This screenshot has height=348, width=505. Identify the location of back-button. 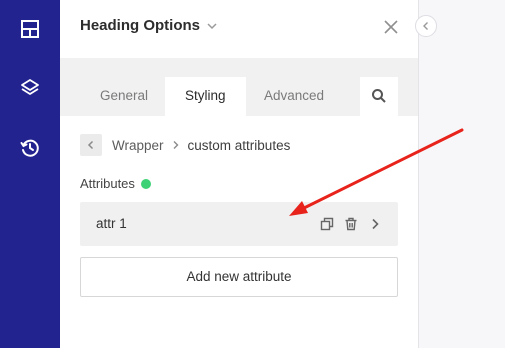
(91, 145).